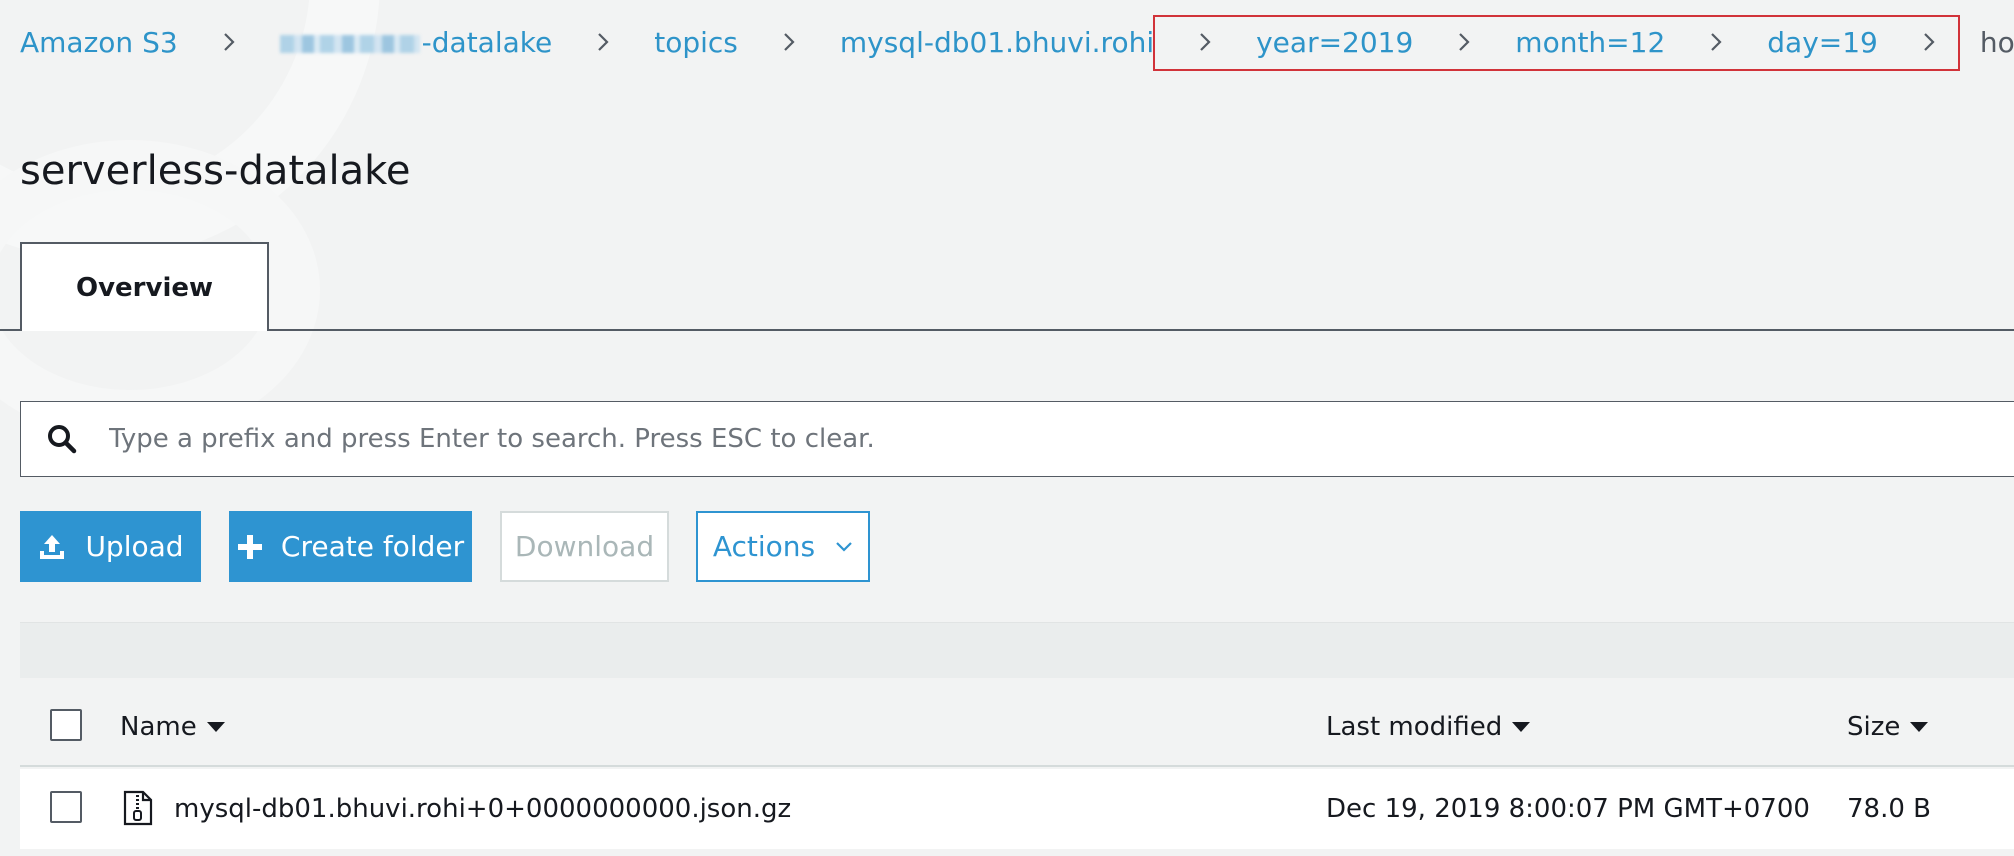 This screenshot has height=856, width=2014. What do you see at coordinates (1414, 727) in the screenshot?
I see `column-header-last-modified-label: Last modified` at bounding box center [1414, 727].